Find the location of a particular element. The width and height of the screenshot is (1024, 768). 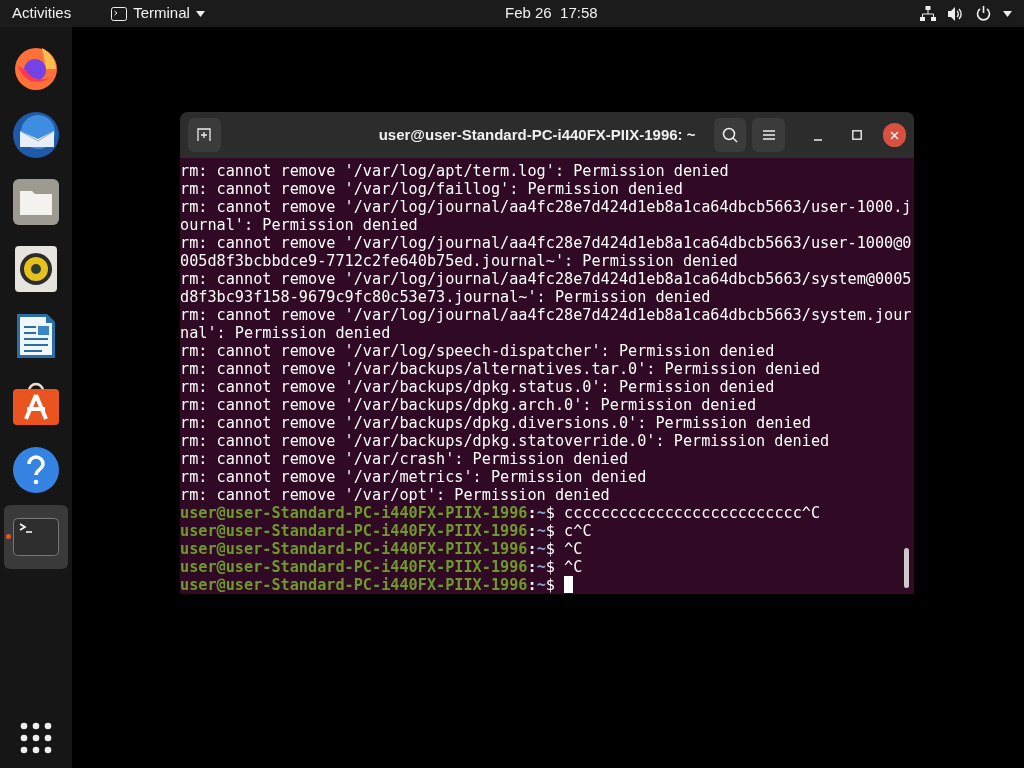

new-tab-button is located at coordinates (204, 135).